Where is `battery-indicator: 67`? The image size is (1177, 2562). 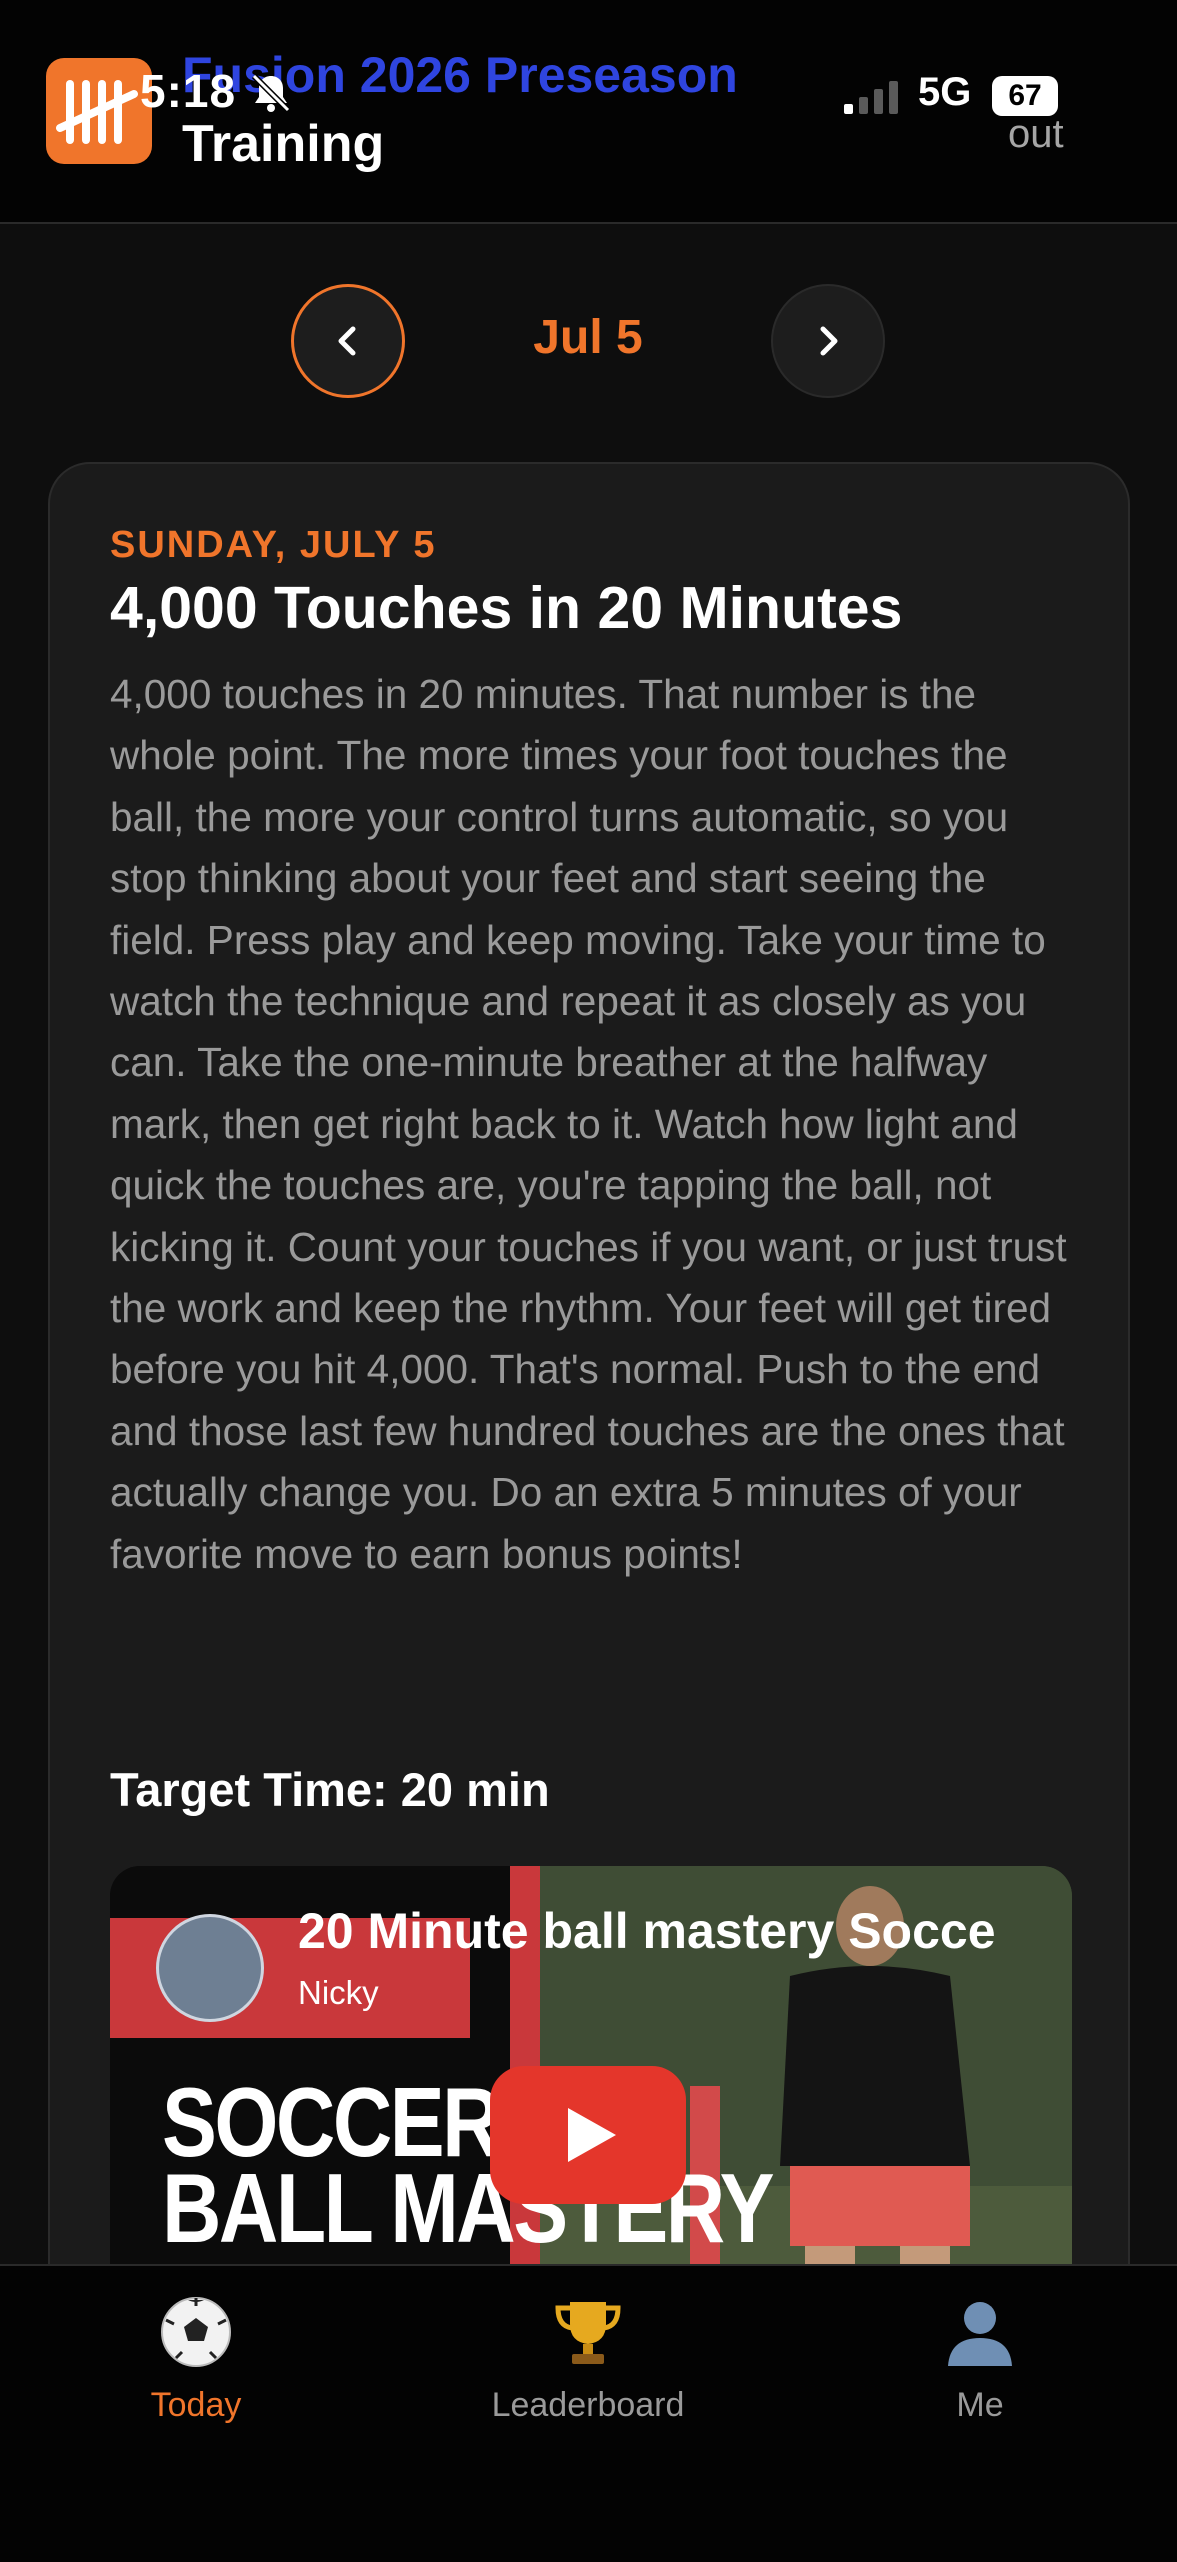
battery-indicator: 67 is located at coordinates (1025, 96).